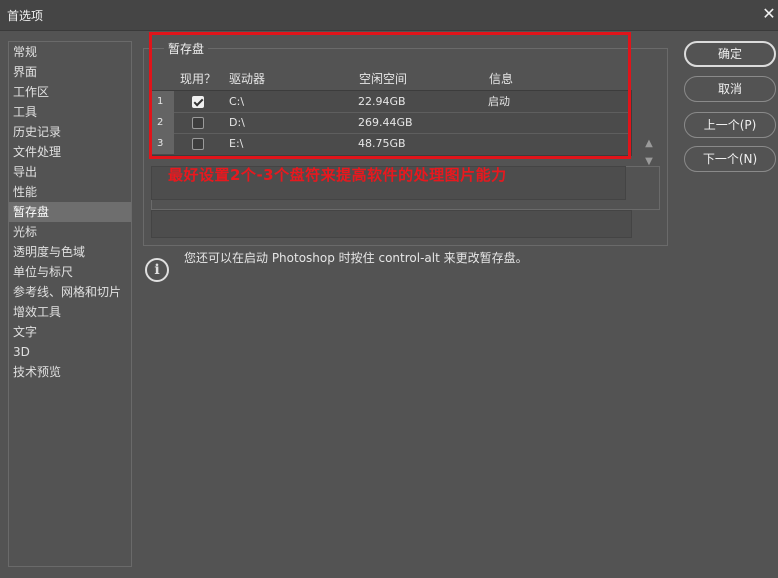  What do you see at coordinates (70, 92) in the screenshot?
I see `sidebar-item-workspace: 工作区` at bounding box center [70, 92].